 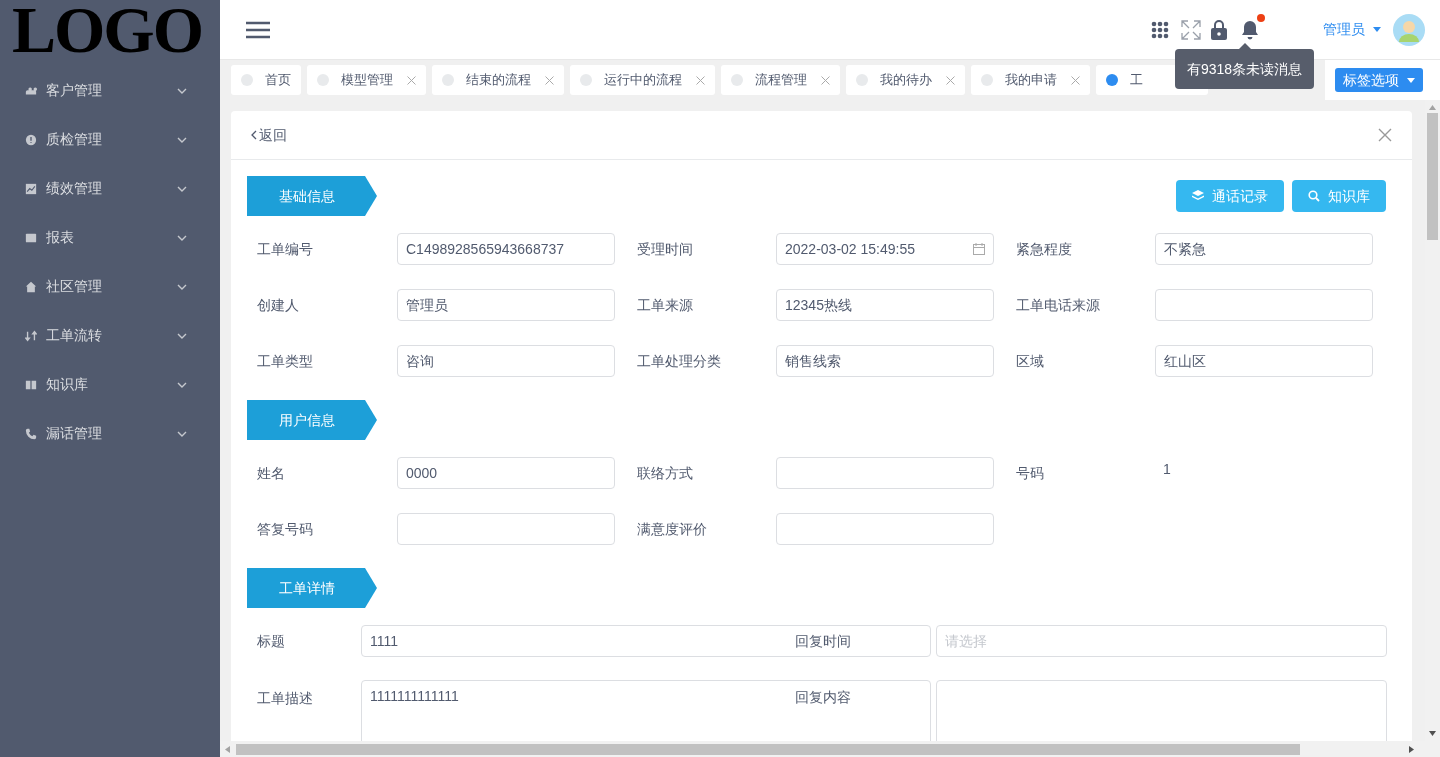 What do you see at coordinates (1160, 29) in the screenshot?
I see `grid-icon` at bounding box center [1160, 29].